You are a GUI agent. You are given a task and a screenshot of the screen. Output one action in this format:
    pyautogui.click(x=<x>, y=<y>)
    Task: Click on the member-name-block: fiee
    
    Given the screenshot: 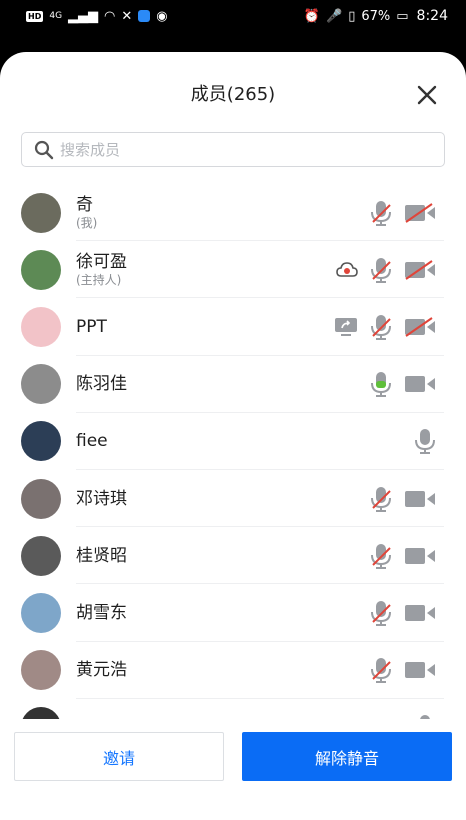 What is the action you would take?
    pyautogui.click(x=92, y=441)
    